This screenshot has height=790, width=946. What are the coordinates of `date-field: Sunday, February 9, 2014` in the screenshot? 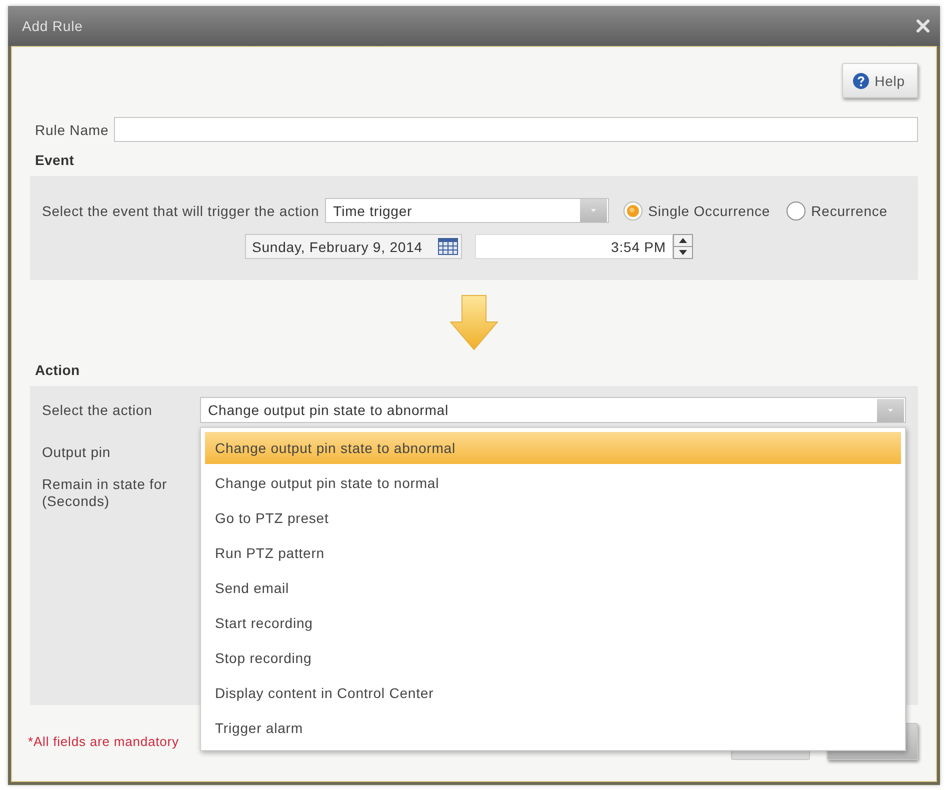 It's located at (353, 246).